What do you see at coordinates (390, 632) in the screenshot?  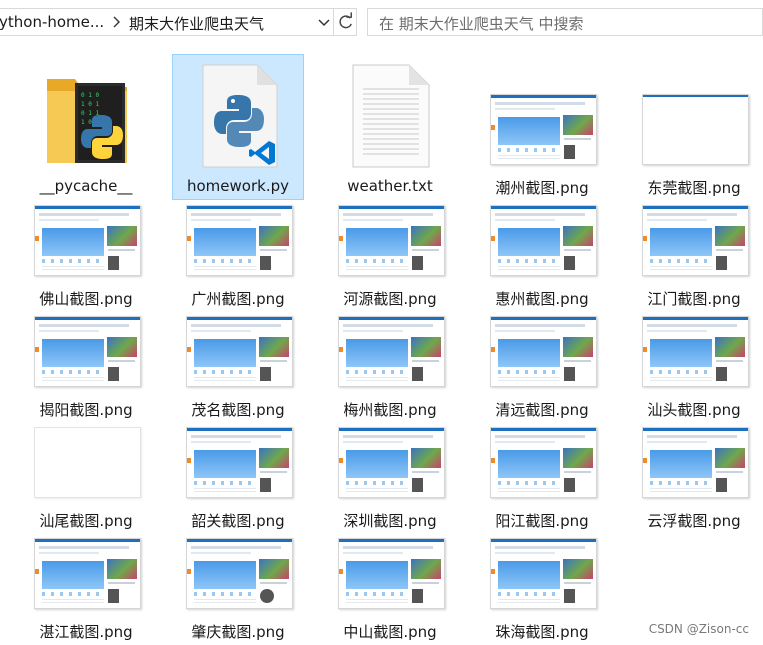 I see `file-name: 中山截图.png` at bounding box center [390, 632].